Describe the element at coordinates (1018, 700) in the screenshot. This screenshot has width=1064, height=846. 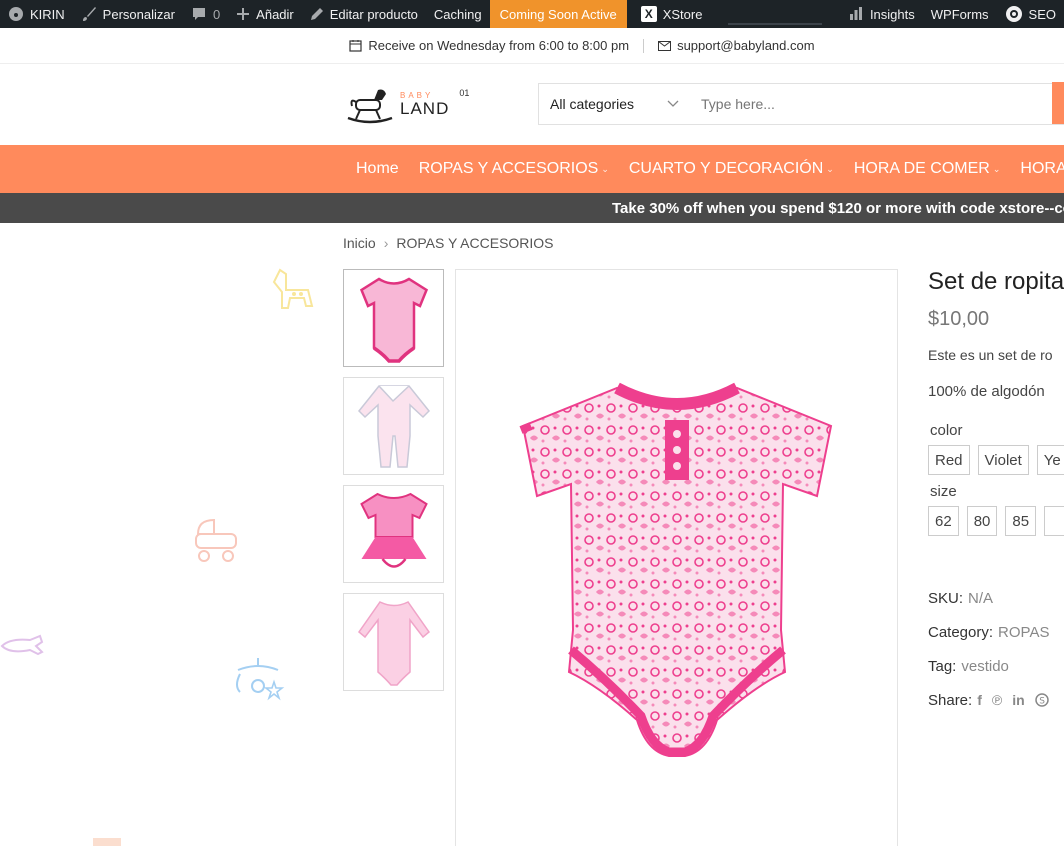
I see `linkedin-icon: in` at that location.